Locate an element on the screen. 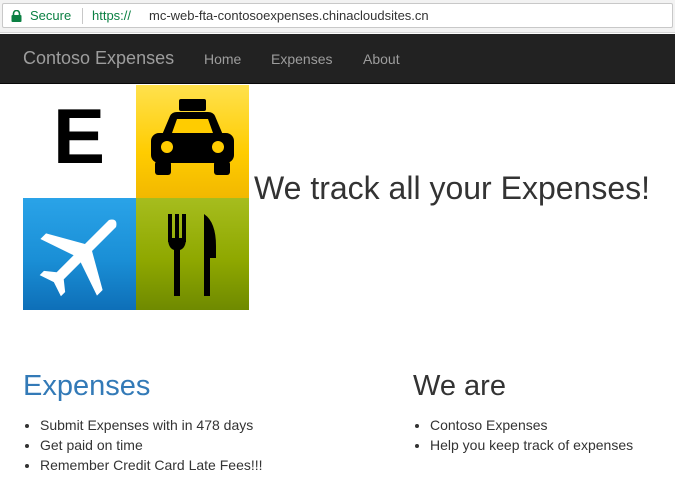 This screenshot has width=675, height=494. nav-link-expenses: Expenses is located at coordinates (301, 59).